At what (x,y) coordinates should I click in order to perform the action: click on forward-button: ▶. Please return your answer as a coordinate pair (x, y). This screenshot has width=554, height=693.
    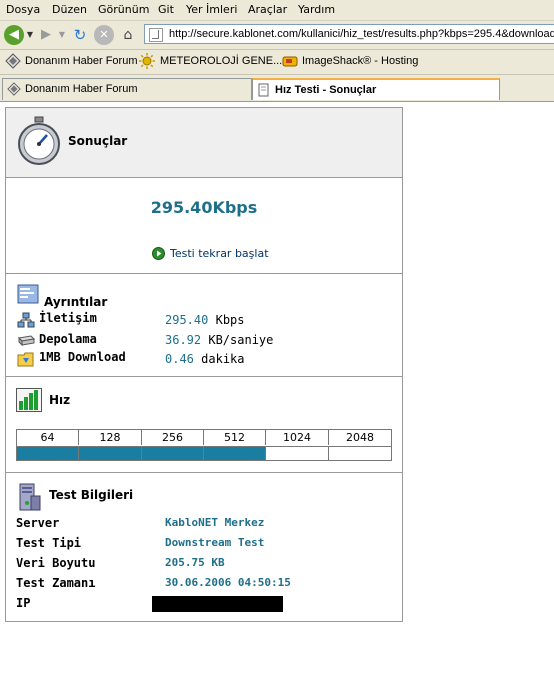
    Looking at the image, I should click on (46, 35).